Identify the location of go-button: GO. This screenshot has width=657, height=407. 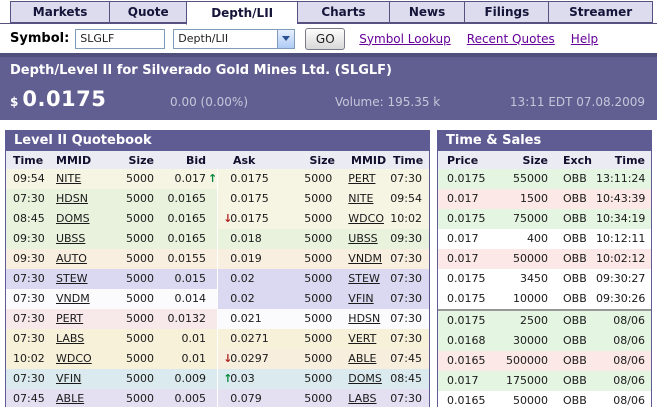
(325, 38).